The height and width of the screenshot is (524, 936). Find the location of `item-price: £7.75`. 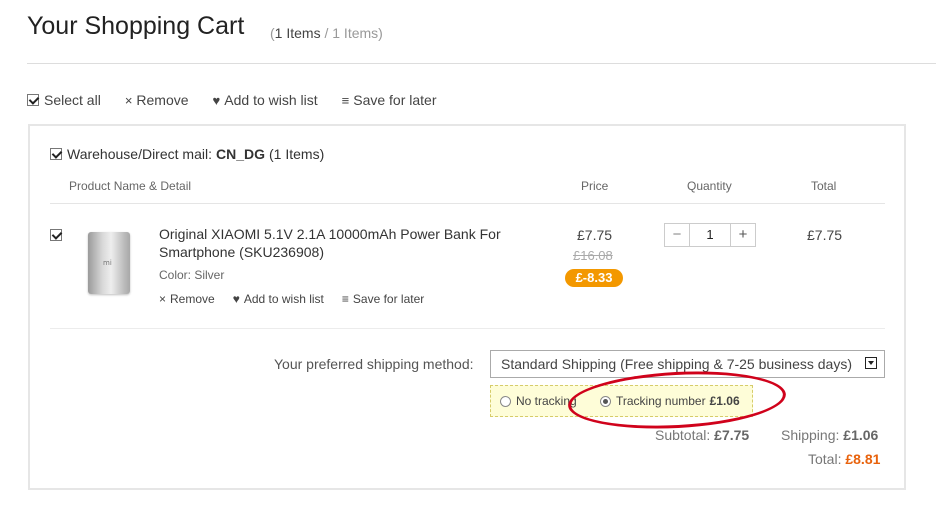

item-price: £7.75 is located at coordinates (595, 235).